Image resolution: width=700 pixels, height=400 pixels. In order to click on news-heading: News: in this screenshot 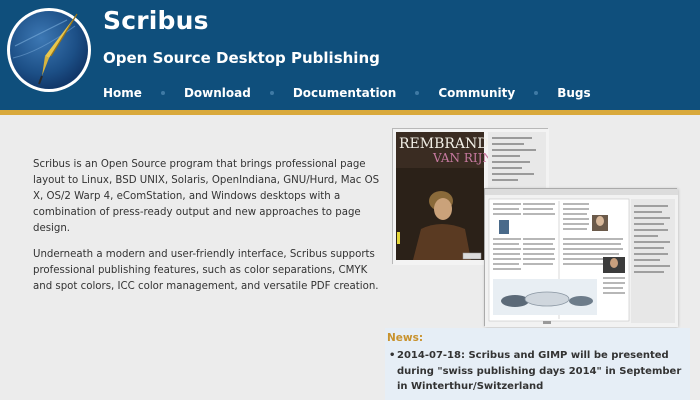, I will do `click(405, 338)`.